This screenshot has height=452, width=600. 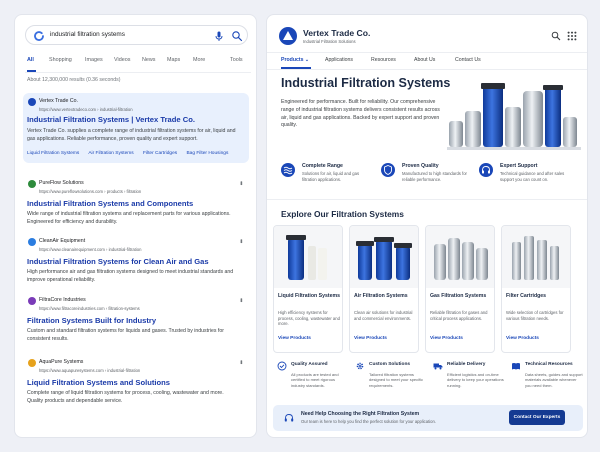 What do you see at coordinates (91, 320) in the screenshot?
I see `result-title-link: Filtration Systems Built for Industry` at bounding box center [91, 320].